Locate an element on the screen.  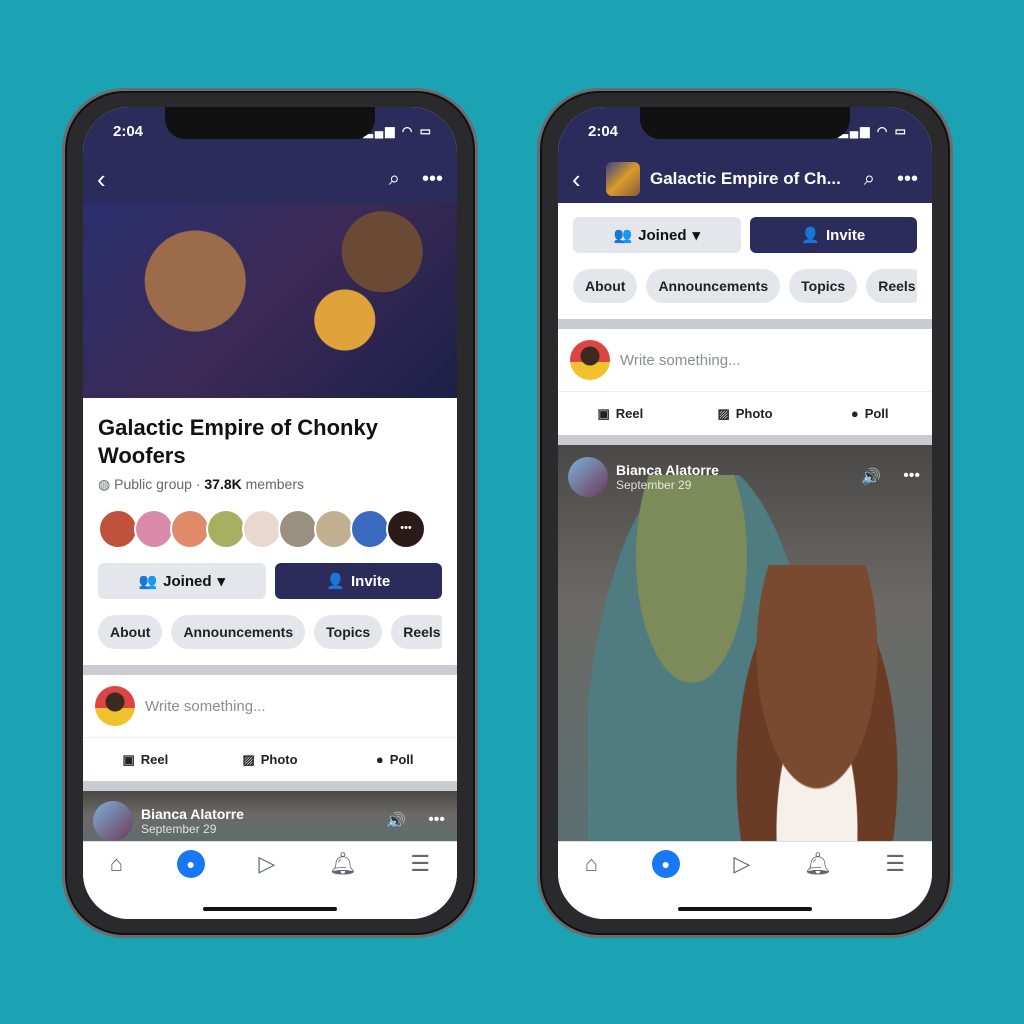
group-thumbnail is located at coordinates (623, 179).